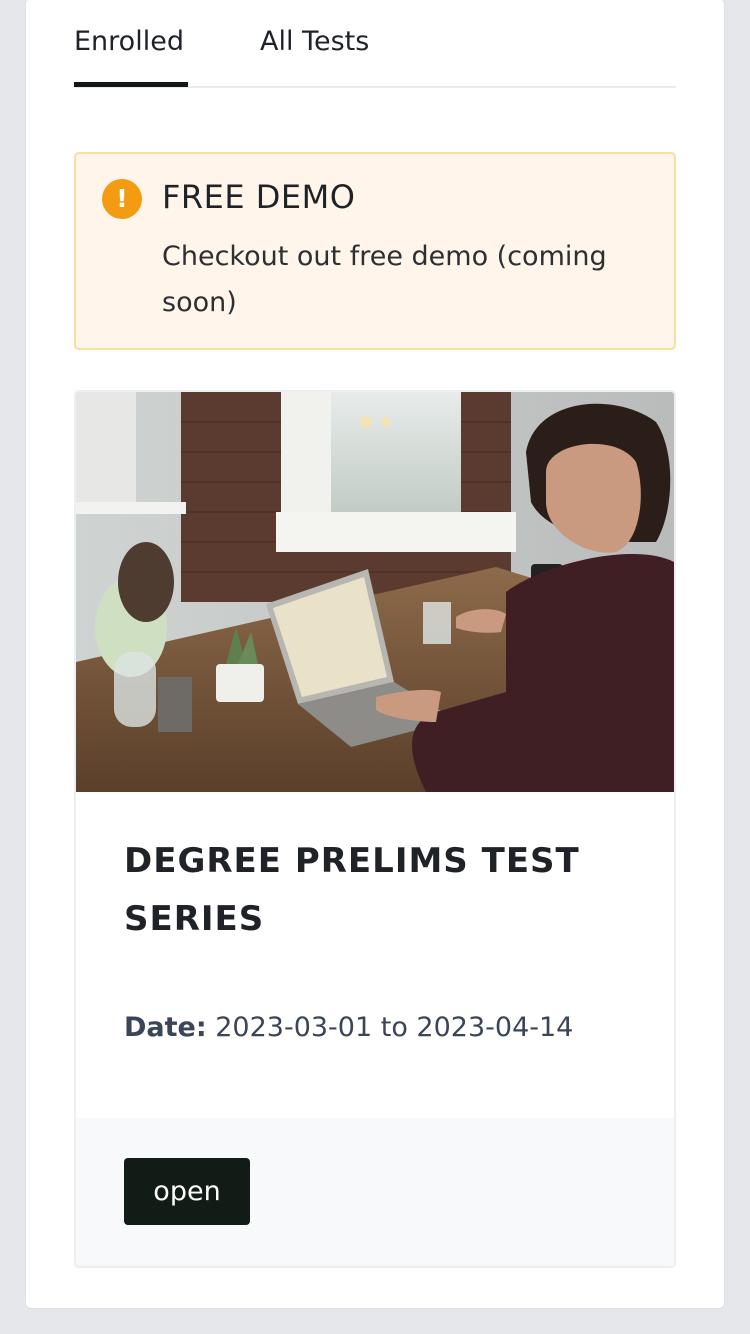 The image size is (750, 1334). I want to click on card-title: DEGREE PRELIMS TEST SERIES, so click(352, 890).